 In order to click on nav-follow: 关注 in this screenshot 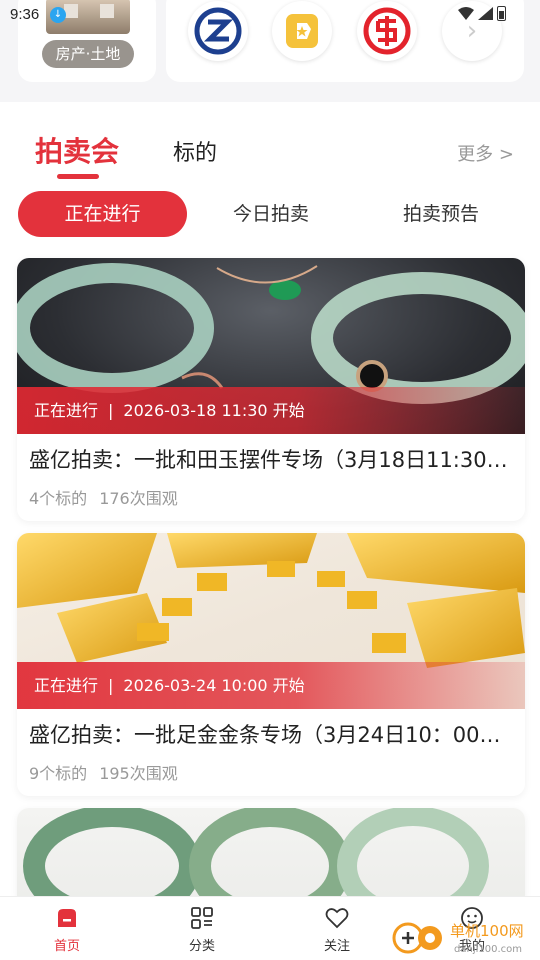, I will do `click(337, 929)`.